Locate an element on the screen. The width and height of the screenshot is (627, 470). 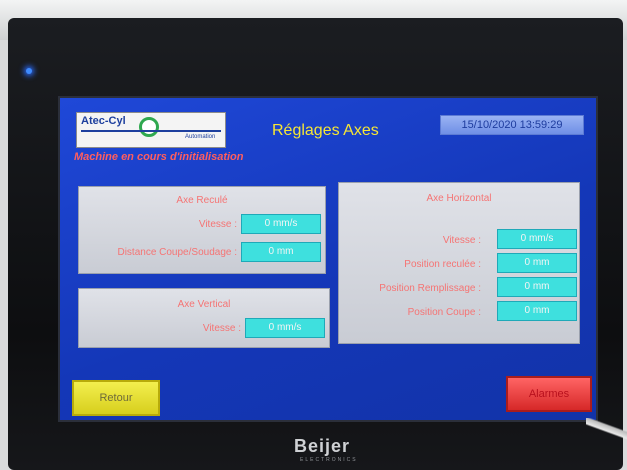
speed-value-horizontal: 0 mm/s is located at coordinates (537, 239).